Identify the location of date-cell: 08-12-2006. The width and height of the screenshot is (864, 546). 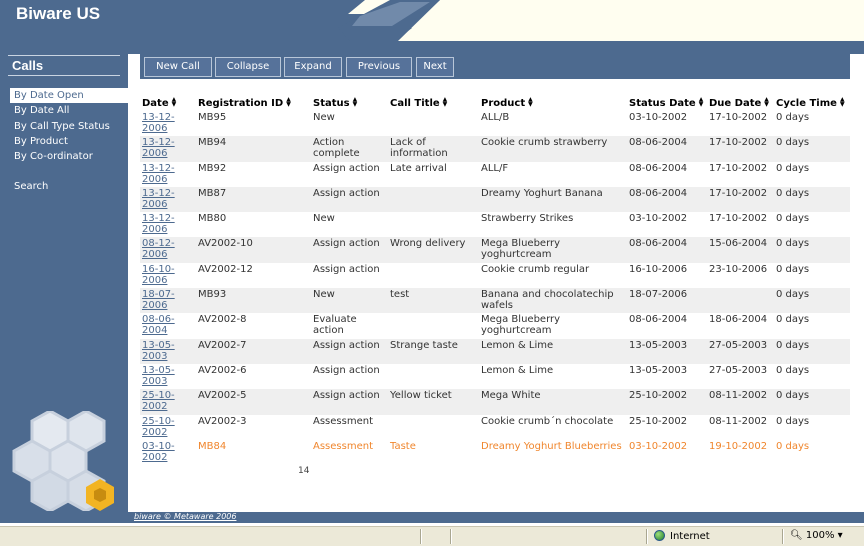
(168, 250).